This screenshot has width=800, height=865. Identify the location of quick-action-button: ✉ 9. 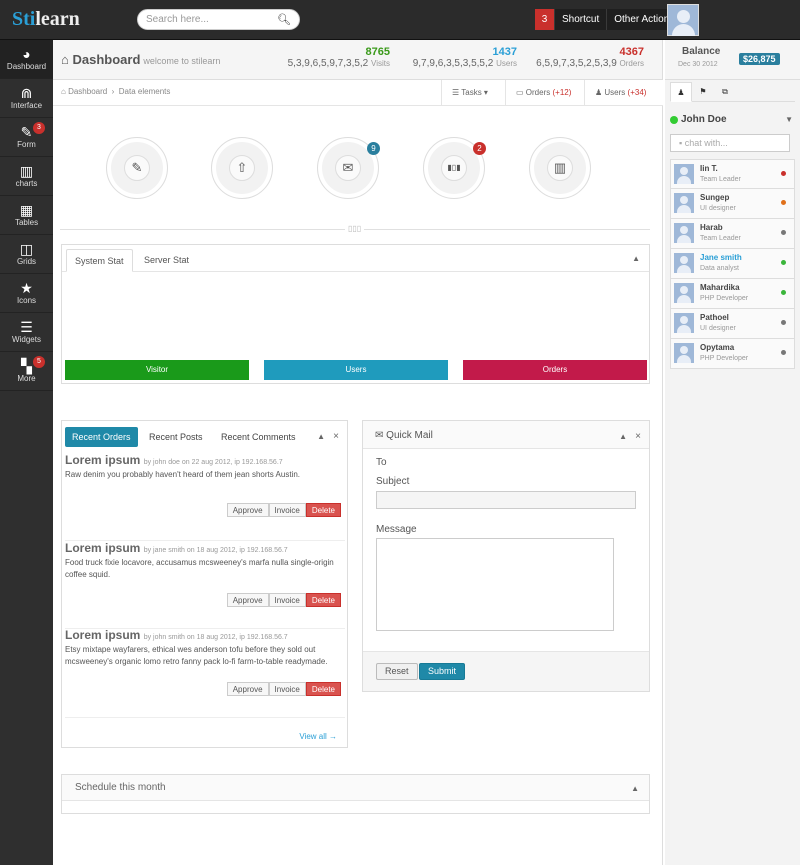
(348, 168).